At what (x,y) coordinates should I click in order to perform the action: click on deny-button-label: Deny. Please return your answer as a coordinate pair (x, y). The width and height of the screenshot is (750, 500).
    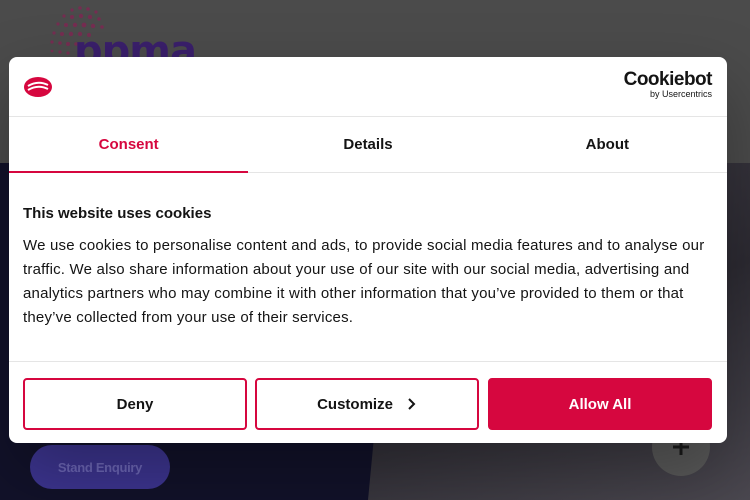
    Looking at the image, I should click on (135, 404).